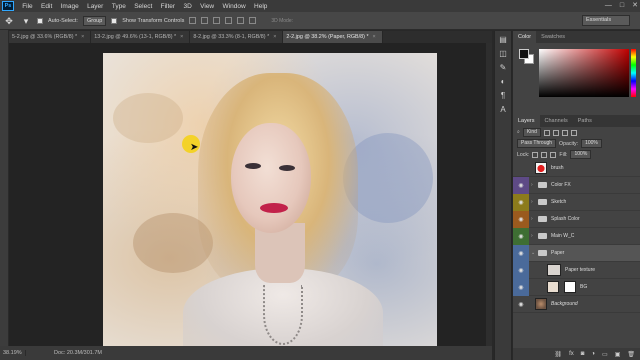 The image size is (640, 360). What do you see at coordinates (622, 6) in the screenshot?
I see `maximize-button: □` at bounding box center [622, 6].